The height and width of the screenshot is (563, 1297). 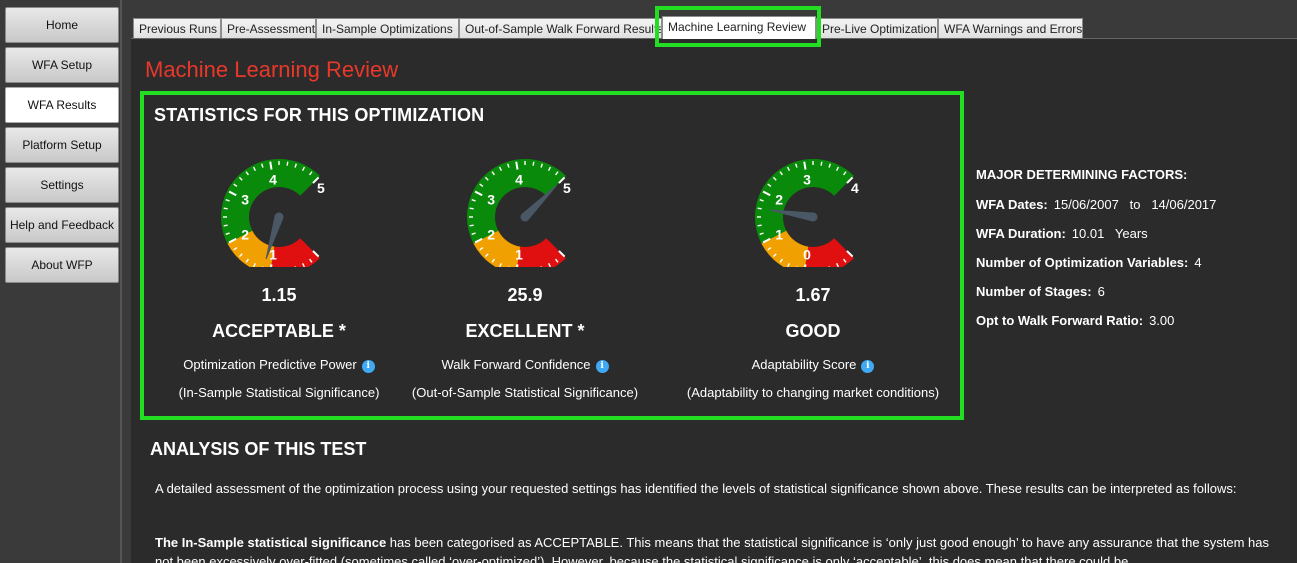 I want to click on gauge-value: 1.67, so click(x=813, y=295).